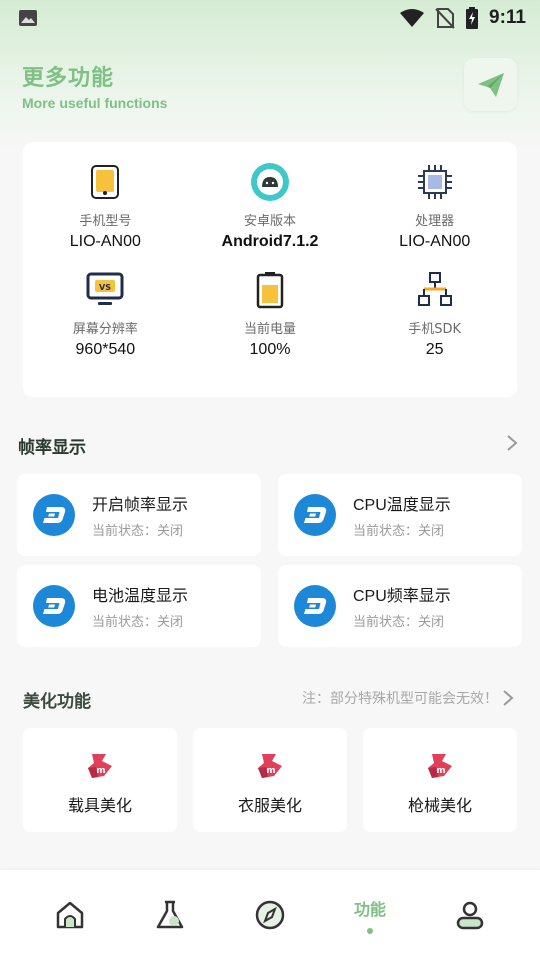 This screenshot has height=960, width=540. What do you see at coordinates (105, 349) in the screenshot?
I see `info-value: 960*540` at bounding box center [105, 349].